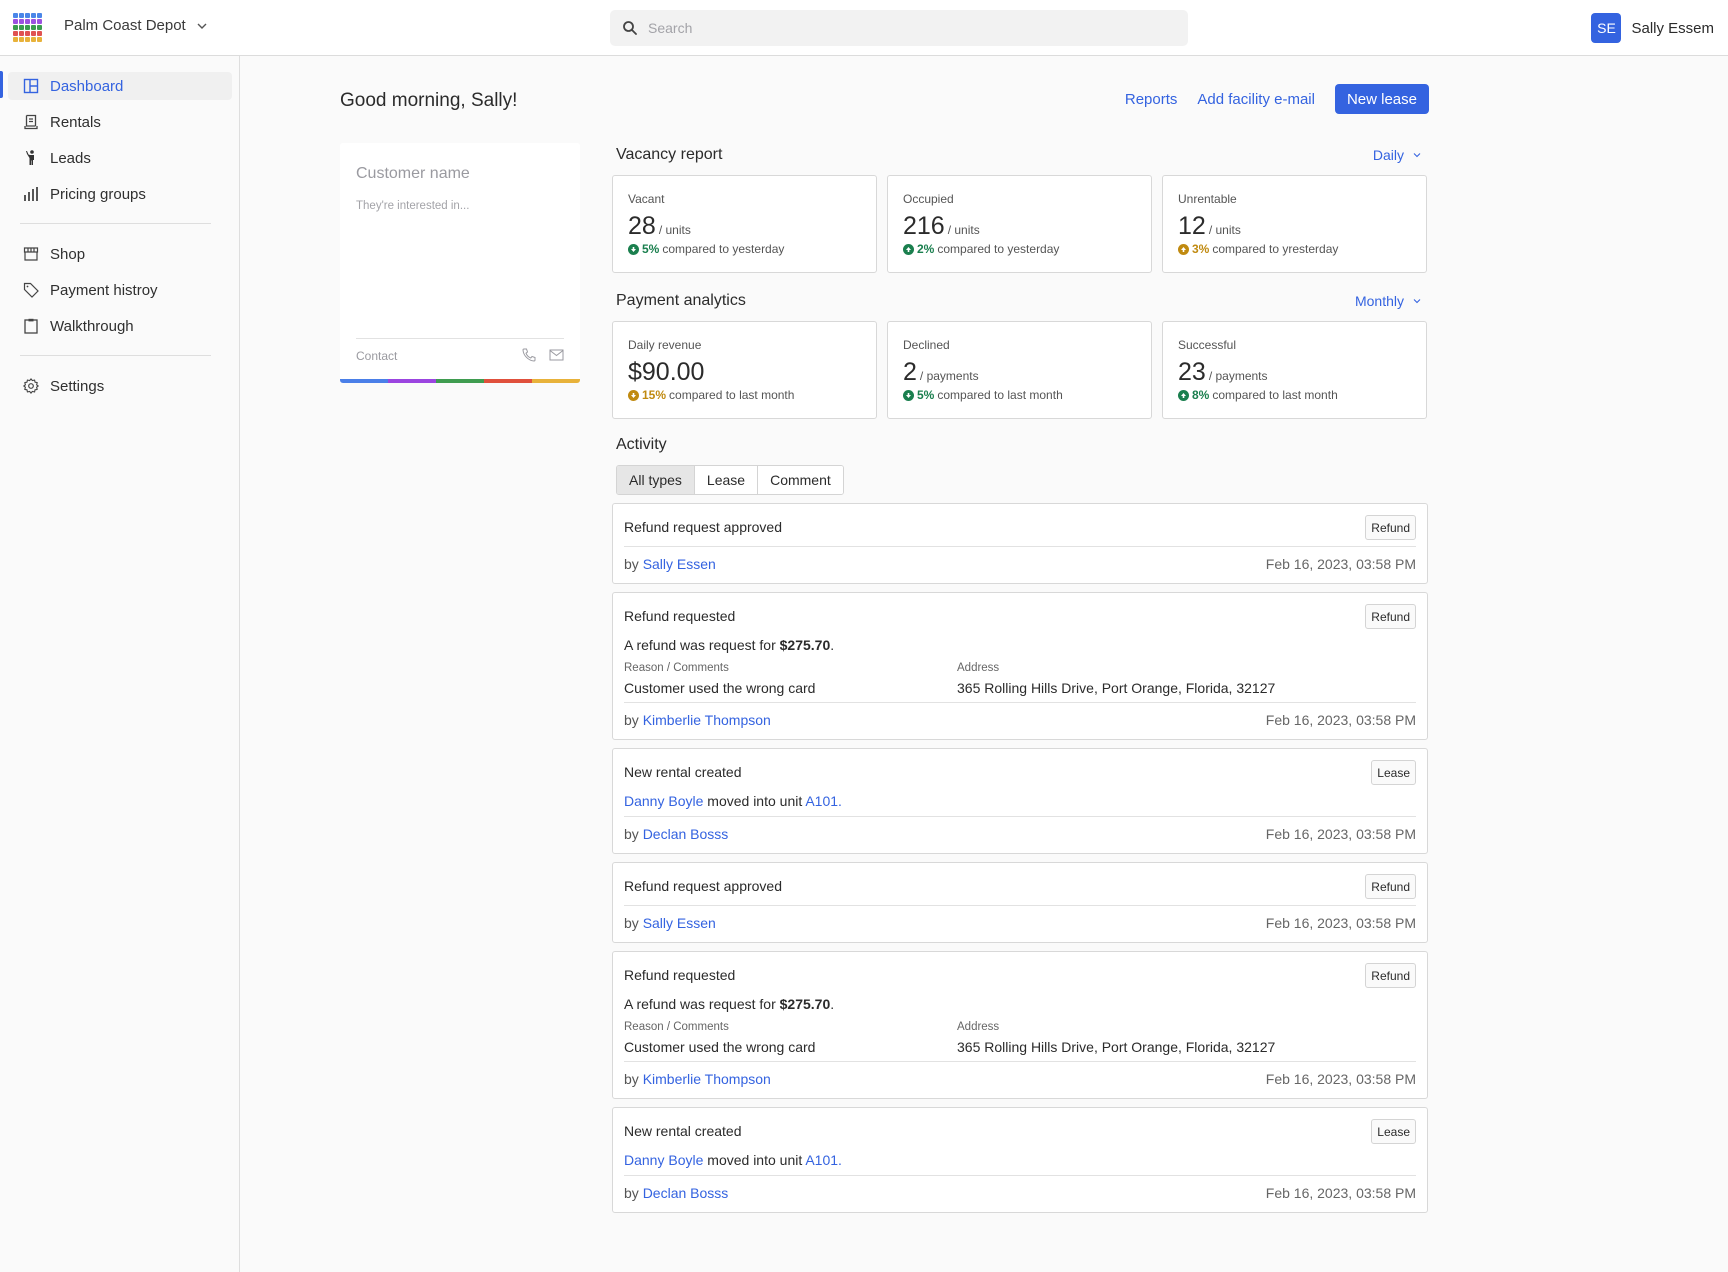 The image size is (1728, 1272). What do you see at coordinates (665, 345) in the screenshot?
I see `stat-label: Daily revenue` at bounding box center [665, 345].